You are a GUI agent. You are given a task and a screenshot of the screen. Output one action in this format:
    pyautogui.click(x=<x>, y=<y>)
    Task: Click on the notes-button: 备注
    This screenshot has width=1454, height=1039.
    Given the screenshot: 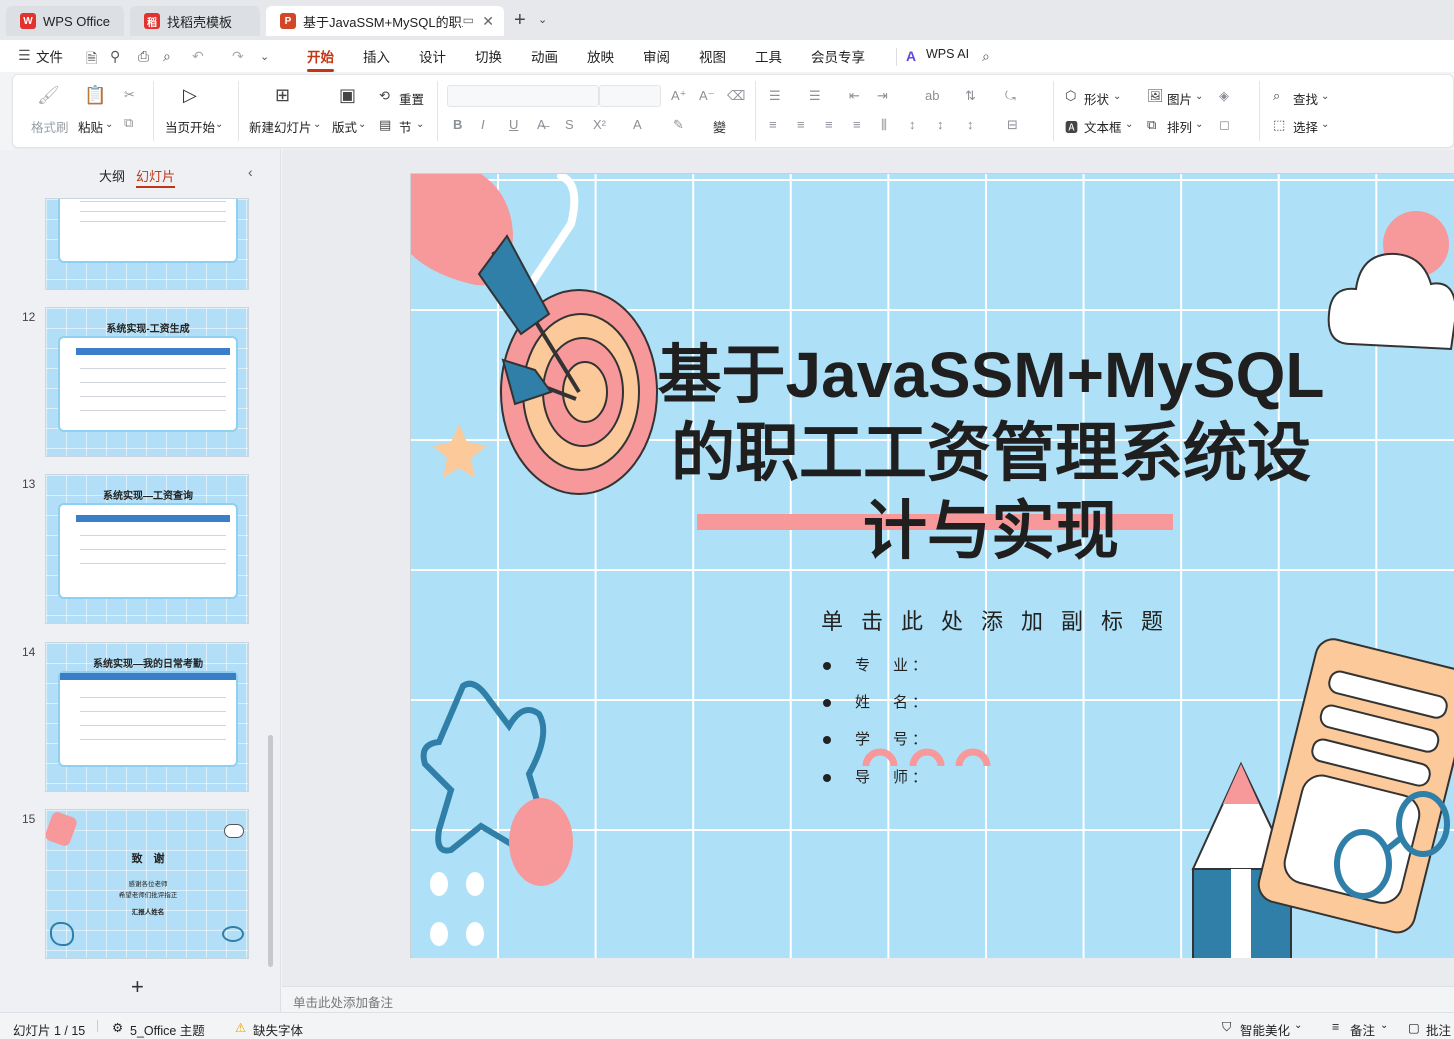 What is the action you would take?
    pyautogui.click(x=1362, y=1029)
    